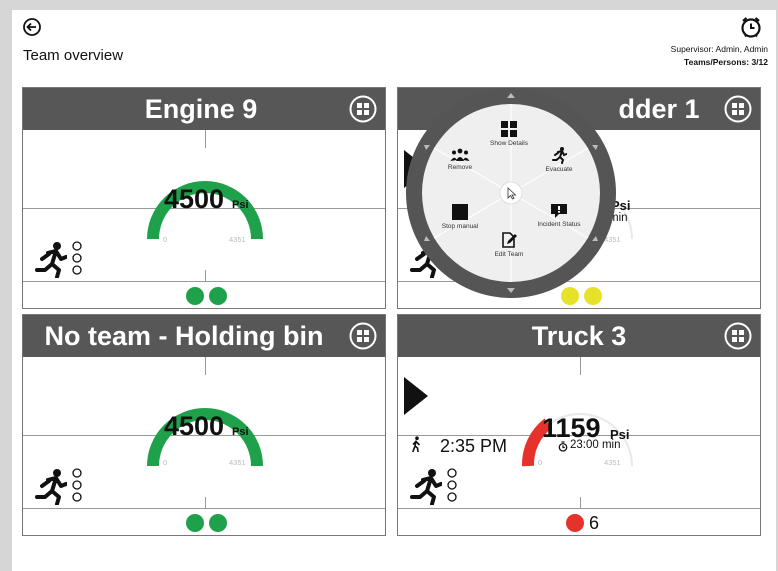 The image size is (778, 571). What do you see at coordinates (416, 444) in the screenshot?
I see `walking-person-icon` at bounding box center [416, 444].